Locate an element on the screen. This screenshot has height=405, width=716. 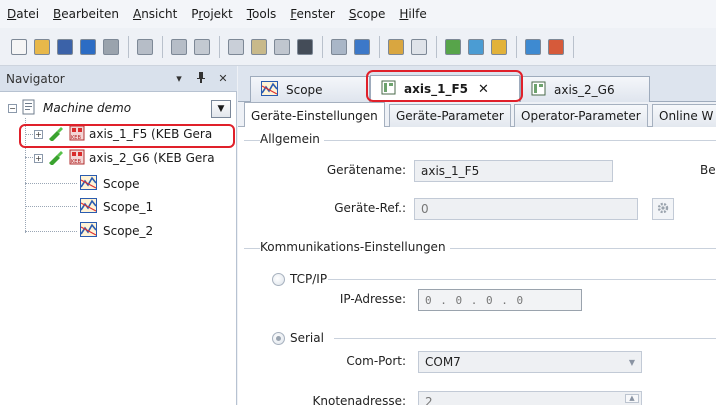
device-scan-button is located at coordinates (475, 47).